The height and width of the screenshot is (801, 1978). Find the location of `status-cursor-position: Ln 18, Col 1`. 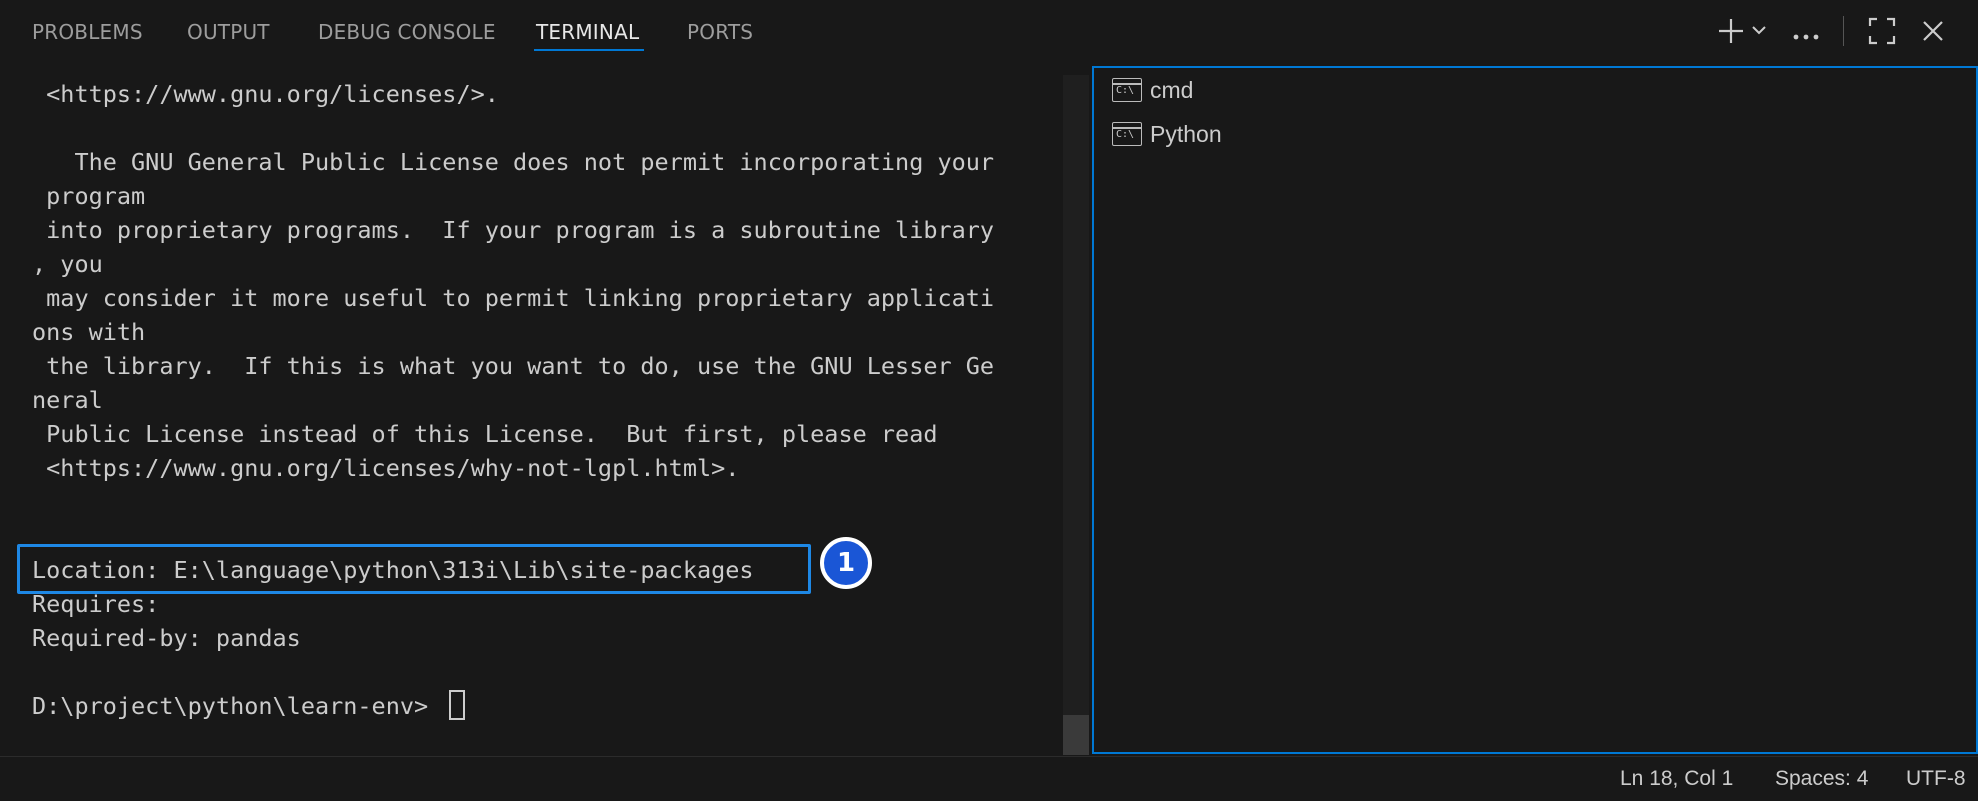

status-cursor-position: Ln 18, Col 1 is located at coordinates (1676, 779).